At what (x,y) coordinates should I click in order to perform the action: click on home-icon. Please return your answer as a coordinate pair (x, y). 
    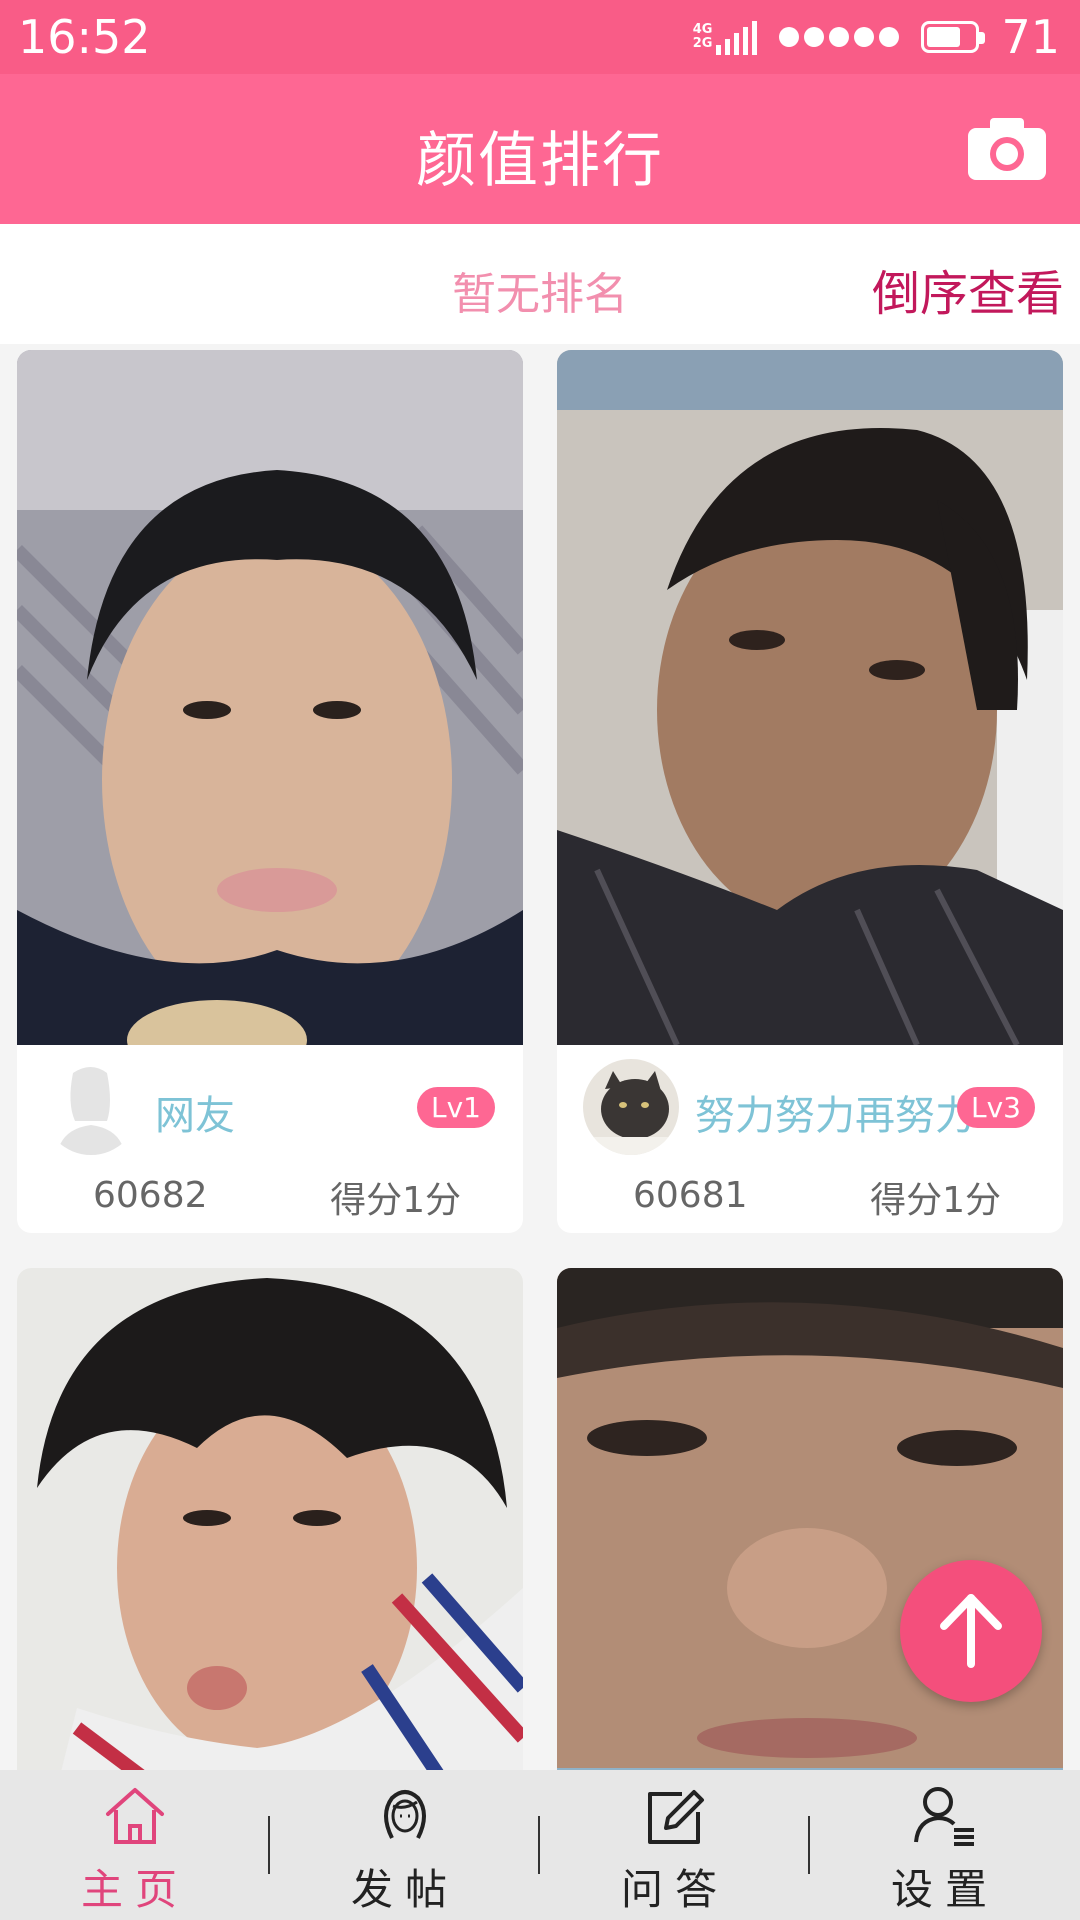
    Looking at the image, I should click on (135, 1816).